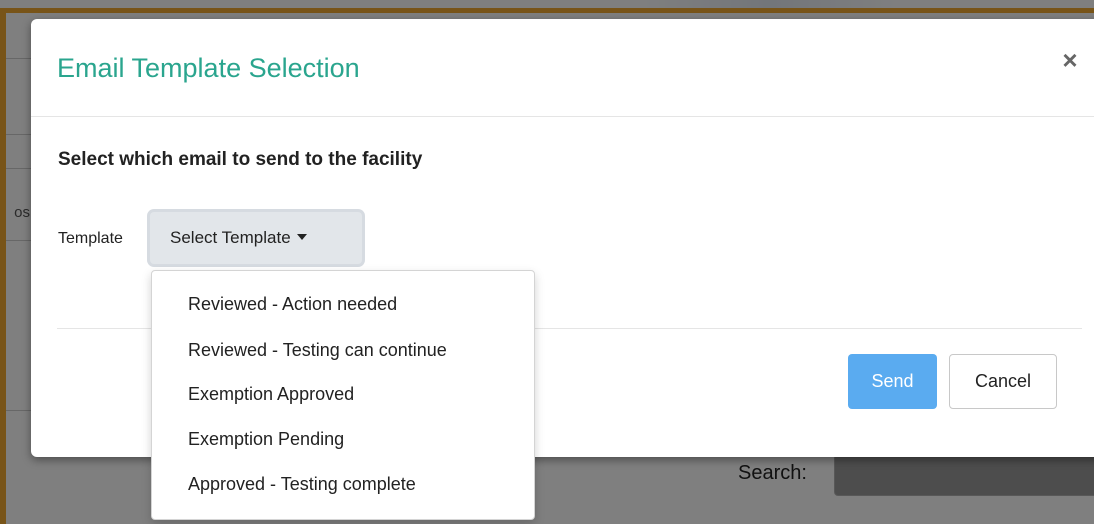 Image resolution: width=1094 pixels, height=524 pixels. What do you see at coordinates (301, 237) in the screenshot?
I see `caret-down-icon` at bounding box center [301, 237].